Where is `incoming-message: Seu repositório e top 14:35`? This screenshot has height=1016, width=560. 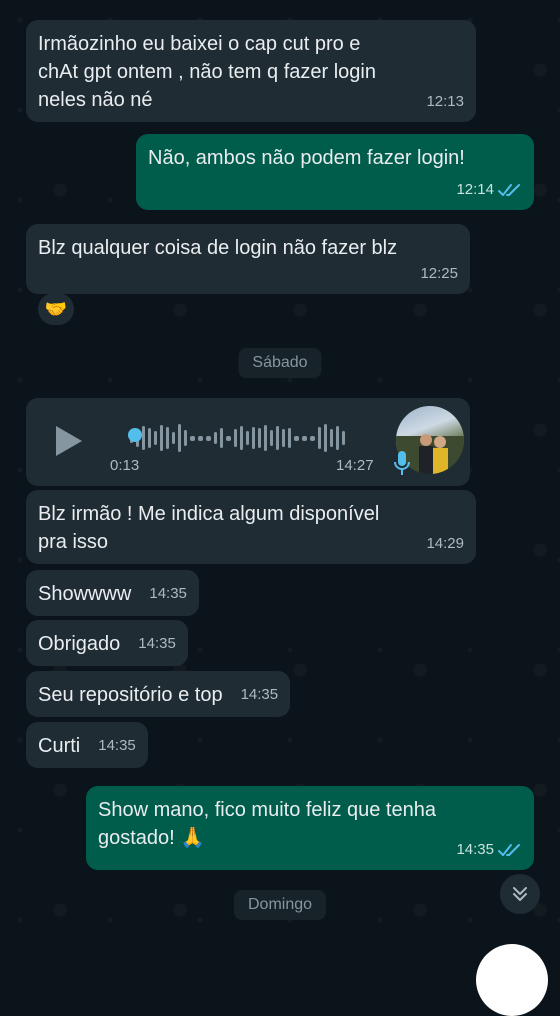
incoming-message: Seu repositório e top 14:35 is located at coordinates (158, 694).